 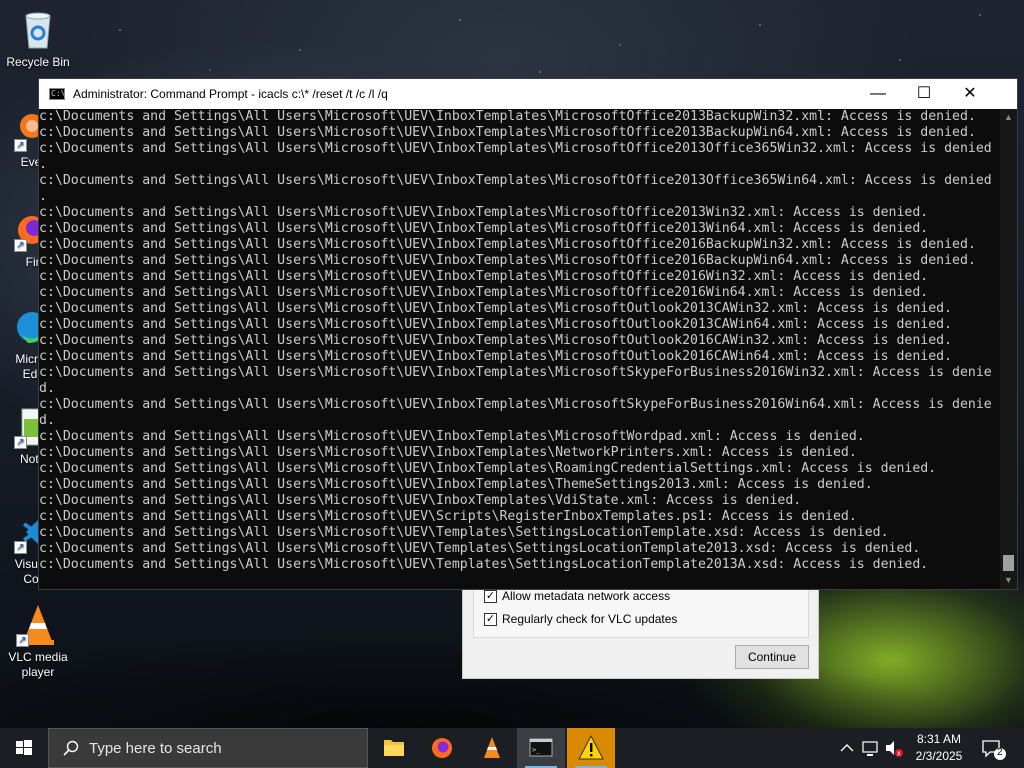 I want to click on desktop-icon-label: VLC media player, so click(x=38, y=664).